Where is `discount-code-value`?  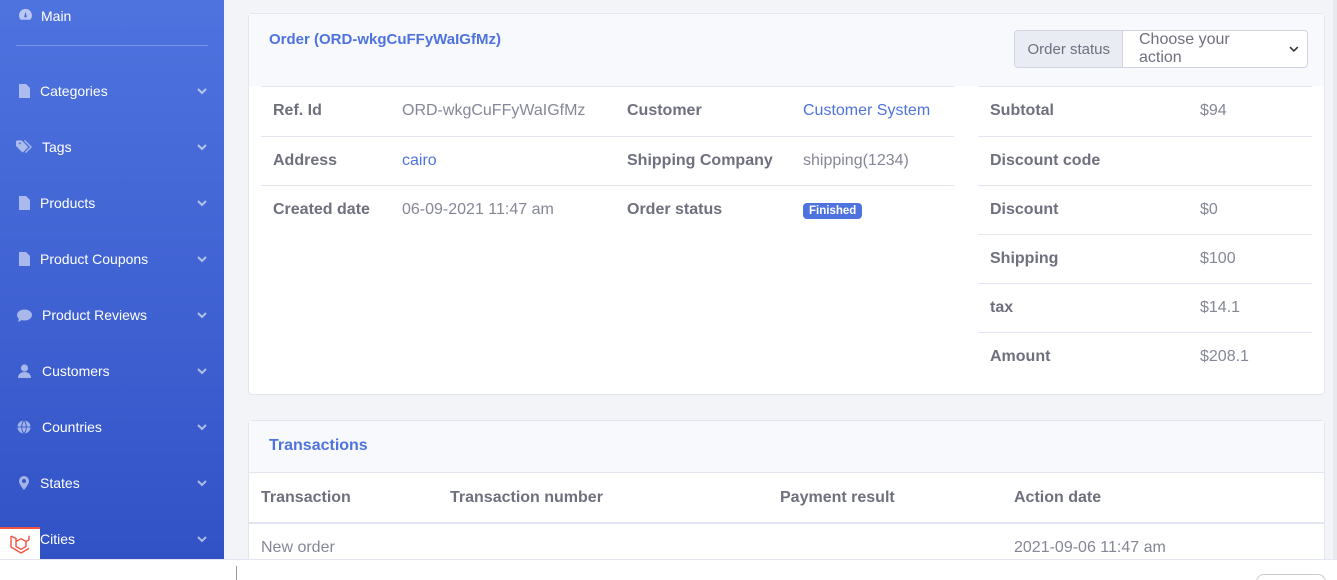
discount-code-value is located at coordinates (1250, 161).